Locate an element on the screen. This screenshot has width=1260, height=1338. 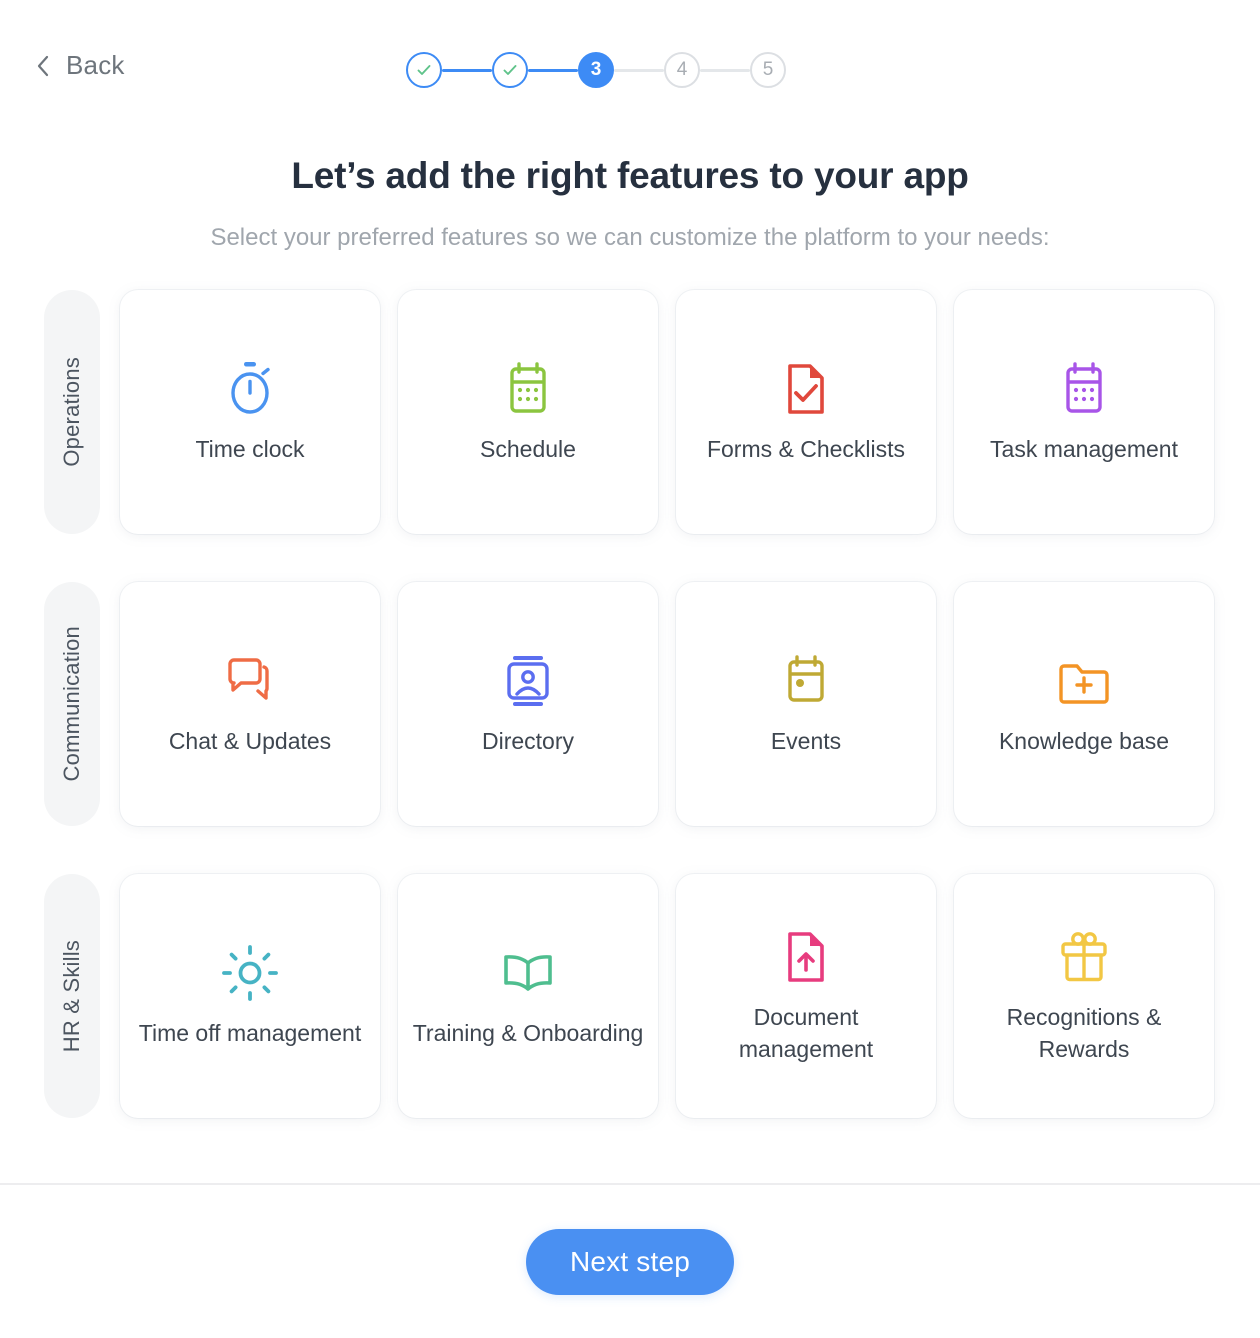
feature-card-training-onboarding: Training & Onboarding is located at coordinates (528, 996).